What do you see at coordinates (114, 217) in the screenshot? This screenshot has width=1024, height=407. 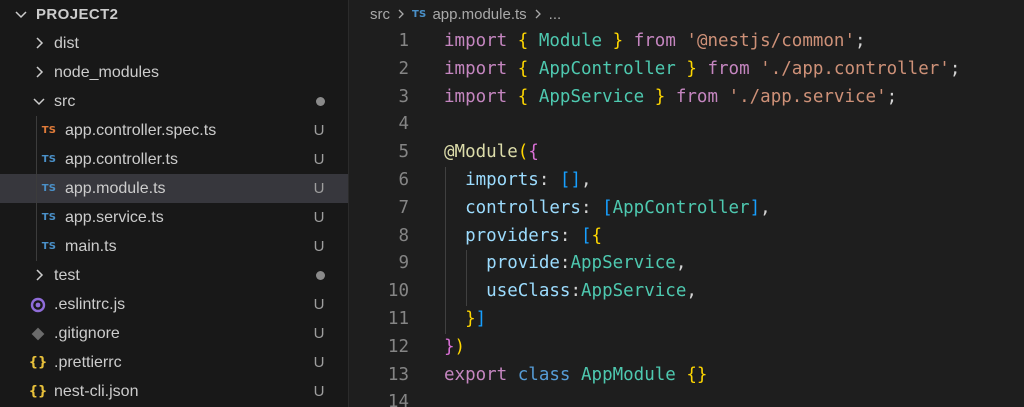 I see `tree-item-label: app.service.ts` at bounding box center [114, 217].